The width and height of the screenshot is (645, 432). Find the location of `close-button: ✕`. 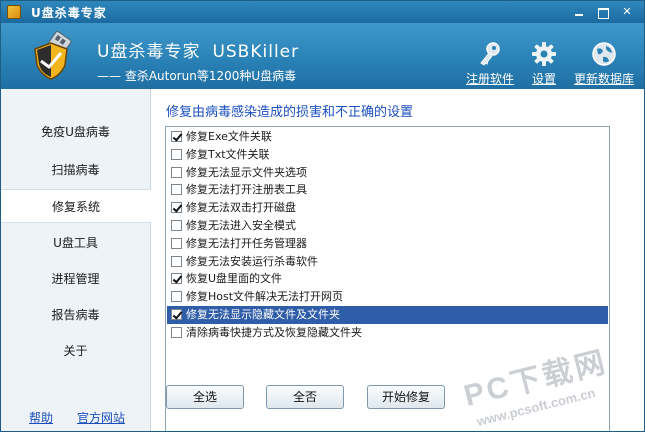

close-button: ✕ is located at coordinates (627, 12).